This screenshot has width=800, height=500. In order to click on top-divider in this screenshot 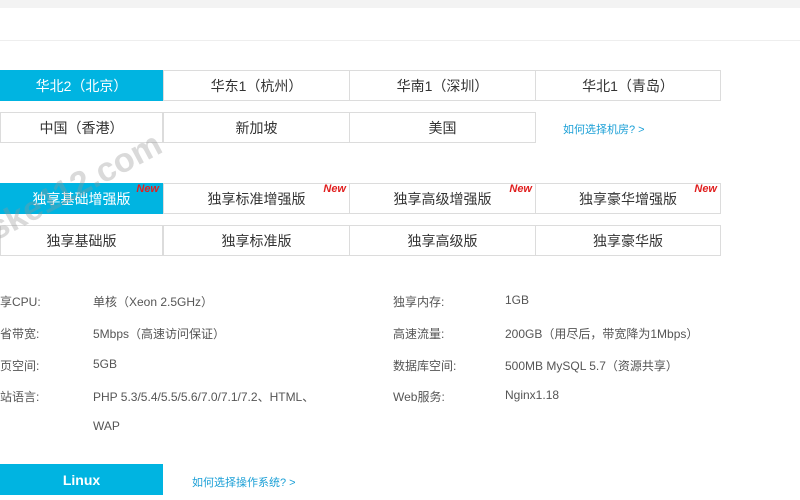, I will do `click(400, 40)`.